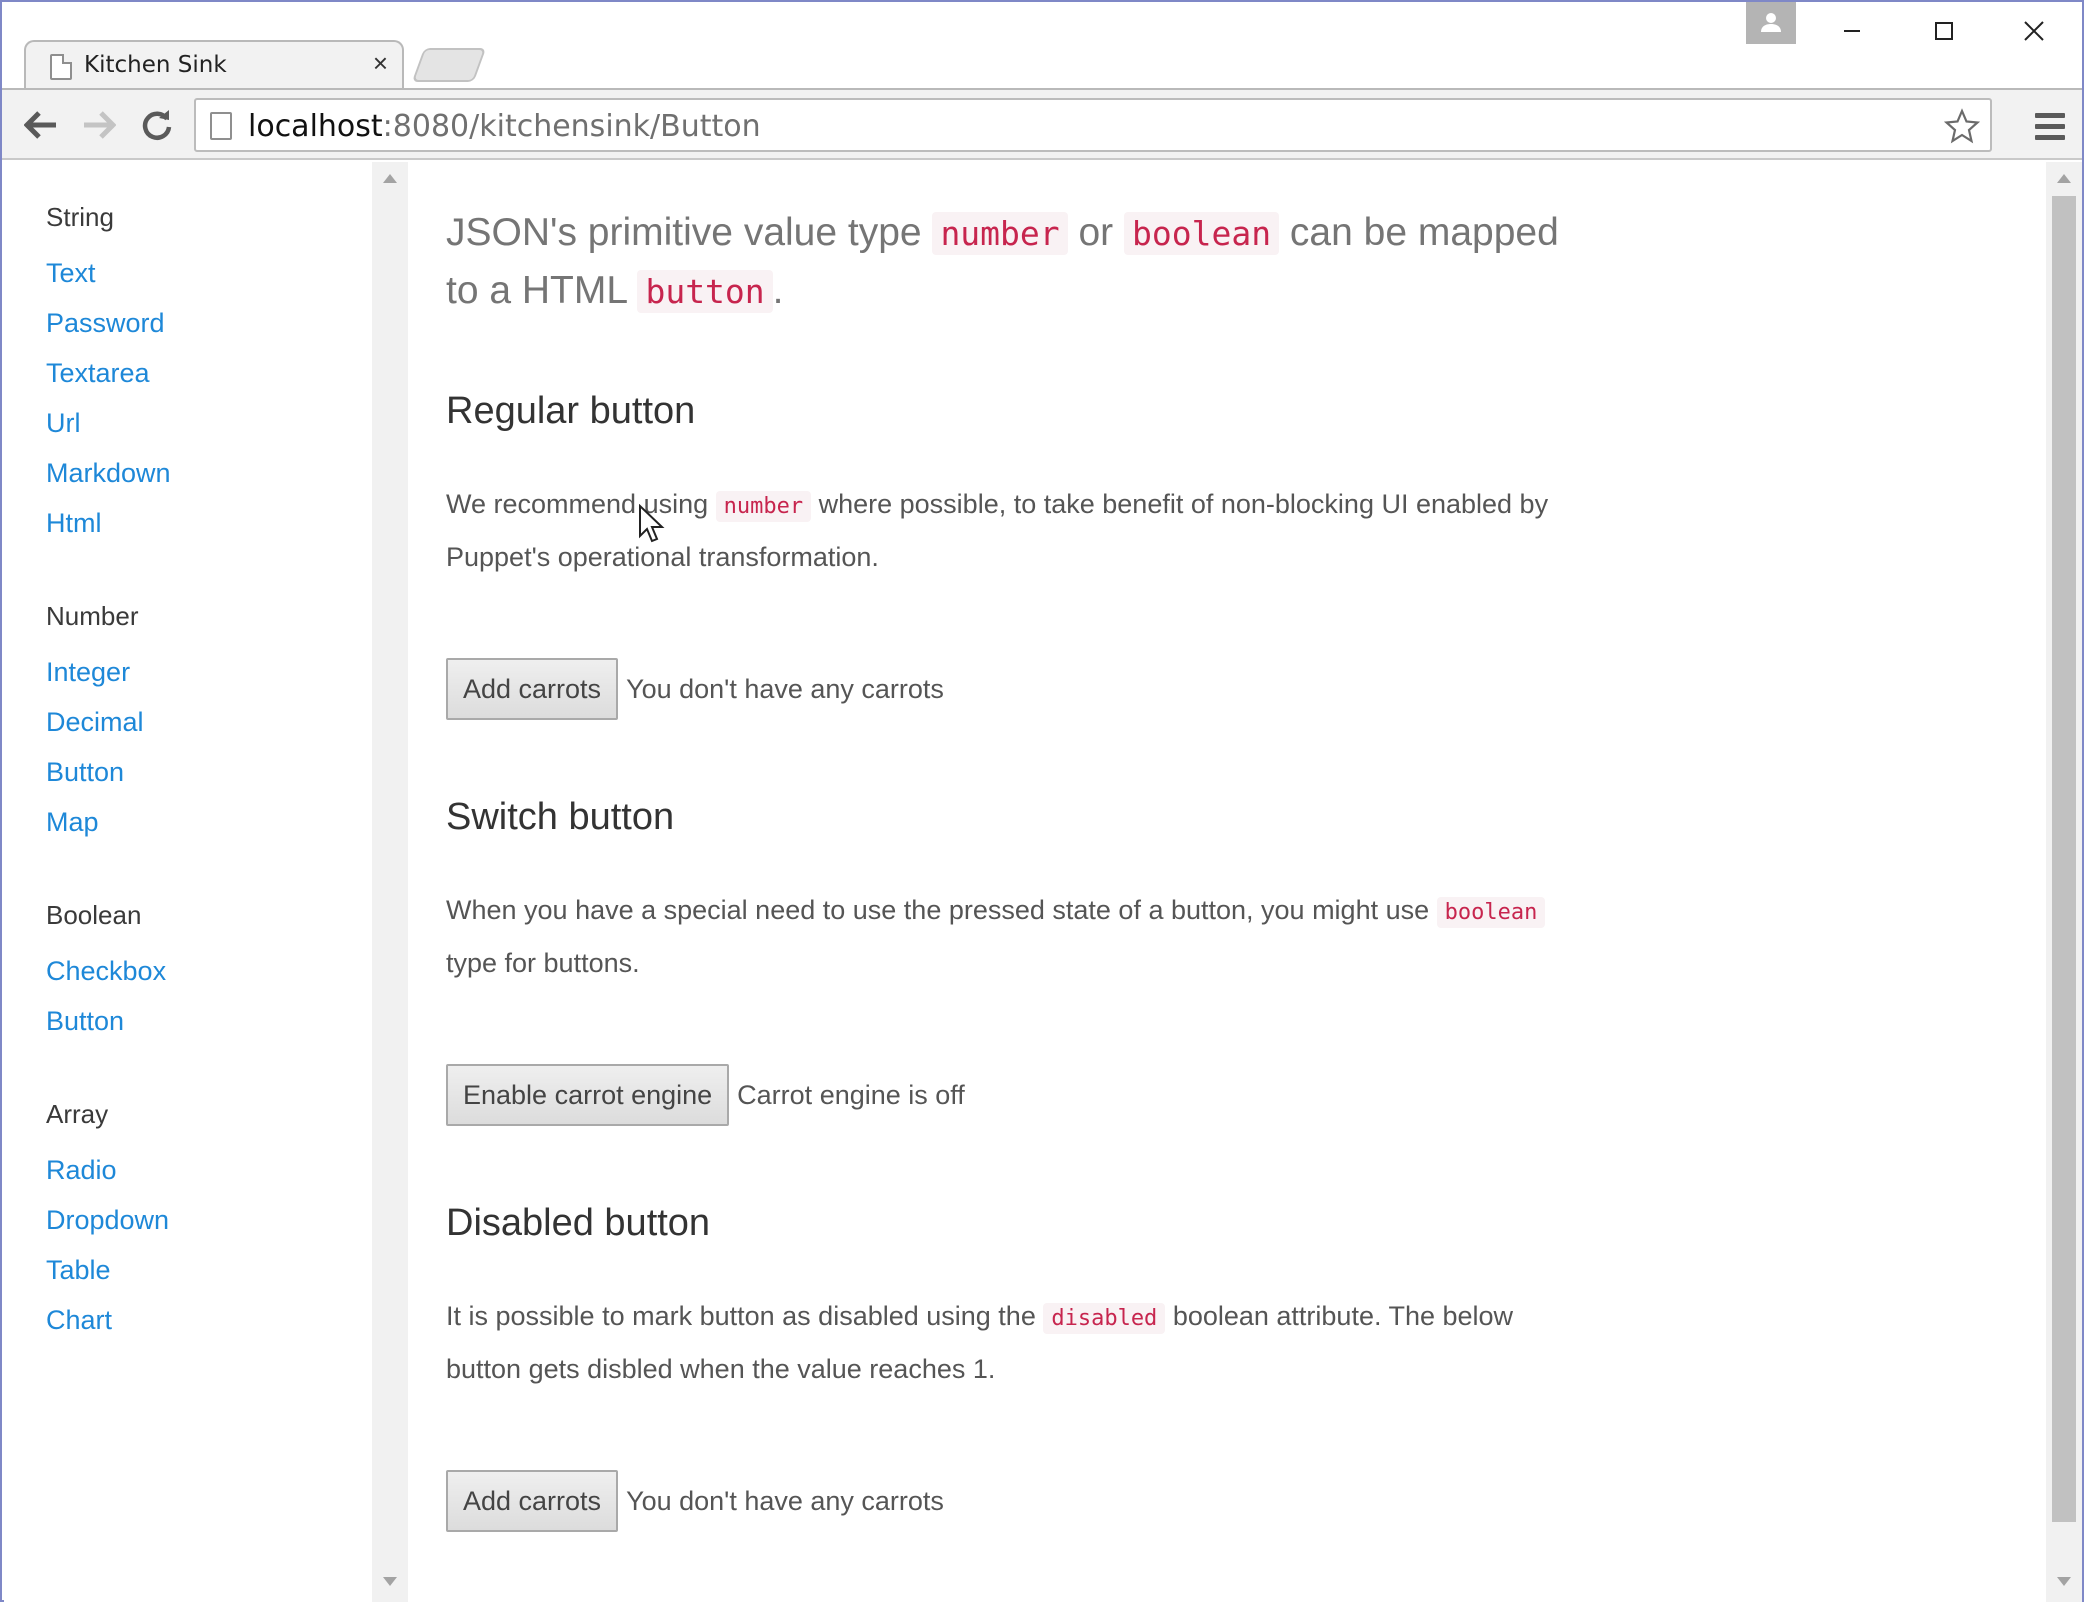 This screenshot has height=1602, width=2084. What do you see at coordinates (108, 423) in the screenshot?
I see `sidebar-item-url: Url` at bounding box center [108, 423].